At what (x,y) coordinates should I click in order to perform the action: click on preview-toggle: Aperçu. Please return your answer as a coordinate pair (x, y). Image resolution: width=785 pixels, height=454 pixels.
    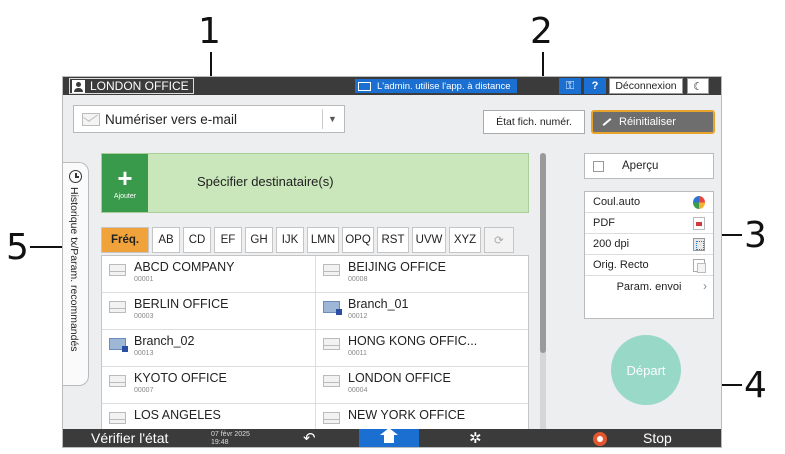
    Looking at the image, I should click on (649, 166).